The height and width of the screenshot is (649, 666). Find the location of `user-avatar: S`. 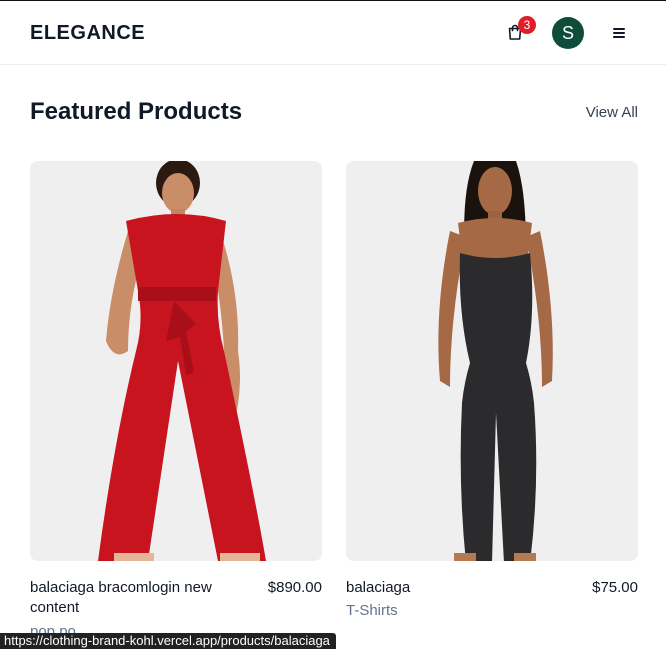

user-avatar: S is located at coordinates (568, 33).